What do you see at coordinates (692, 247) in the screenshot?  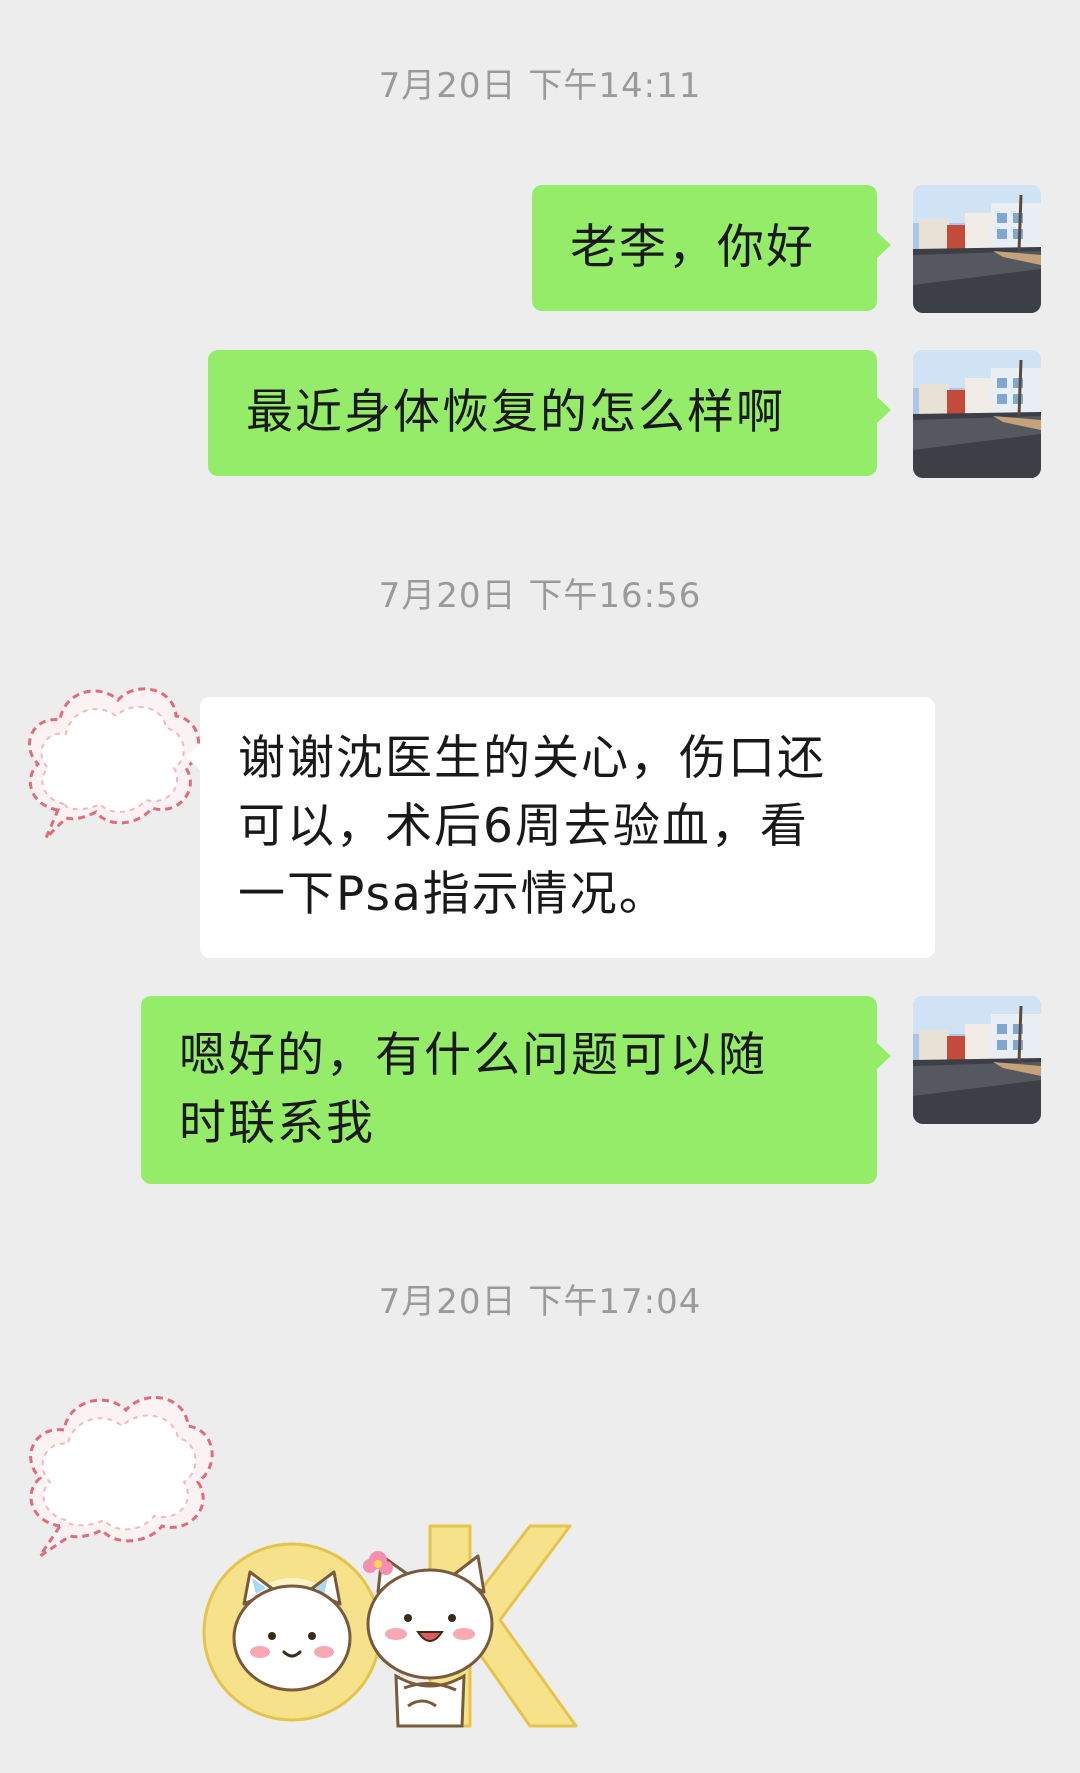 I see `message-text: 老李，你好` at bounding box center [692, 247].